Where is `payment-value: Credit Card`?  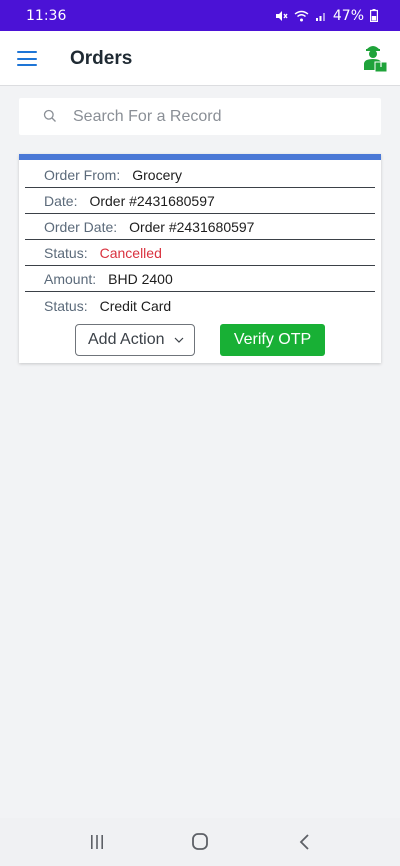
payment-value: Credit Card is located at coordinates (135, 306).